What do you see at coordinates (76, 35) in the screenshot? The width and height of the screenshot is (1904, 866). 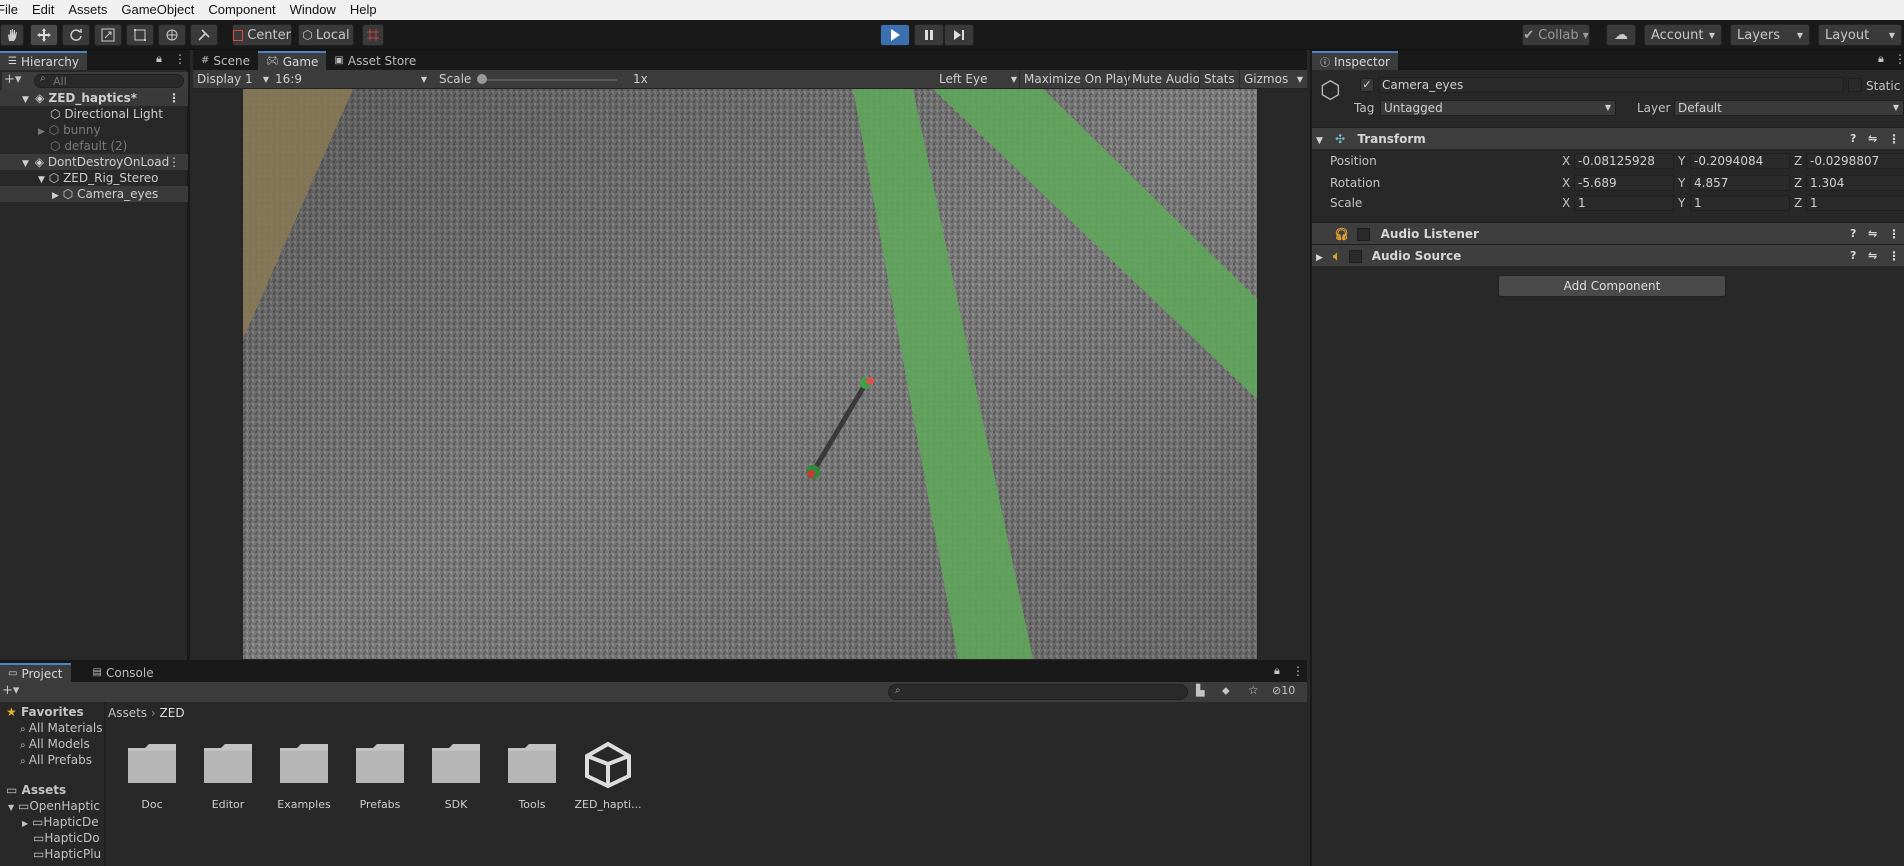 I see `rotate-tool-button` at bounding box center [76, 35].